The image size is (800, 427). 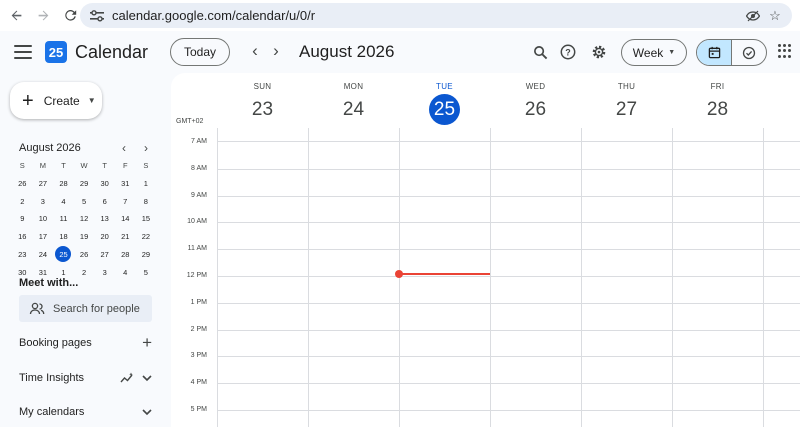 What do you see at coordinates (22, 219) in the screenshot?
I see `mini-calendar-day: 9` at bounding box center [22, 219].